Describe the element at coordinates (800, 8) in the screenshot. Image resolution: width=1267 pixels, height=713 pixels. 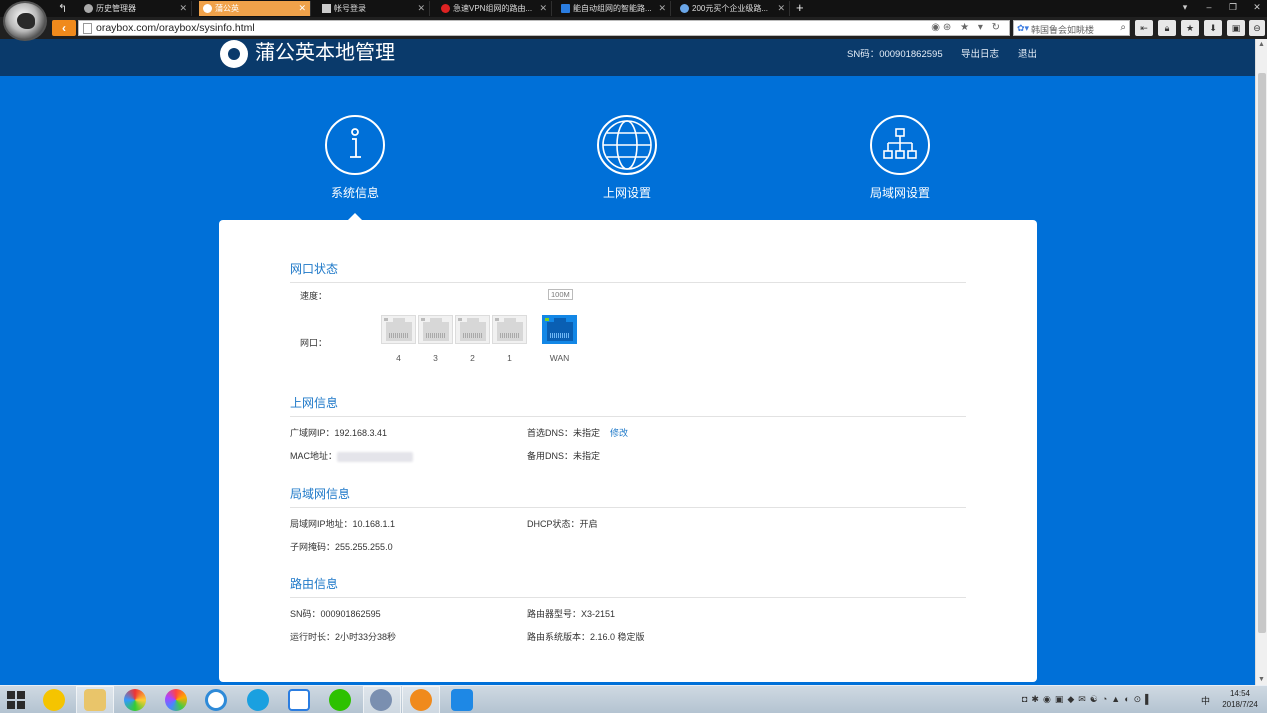
I see `new-tab-button: +` at that location.